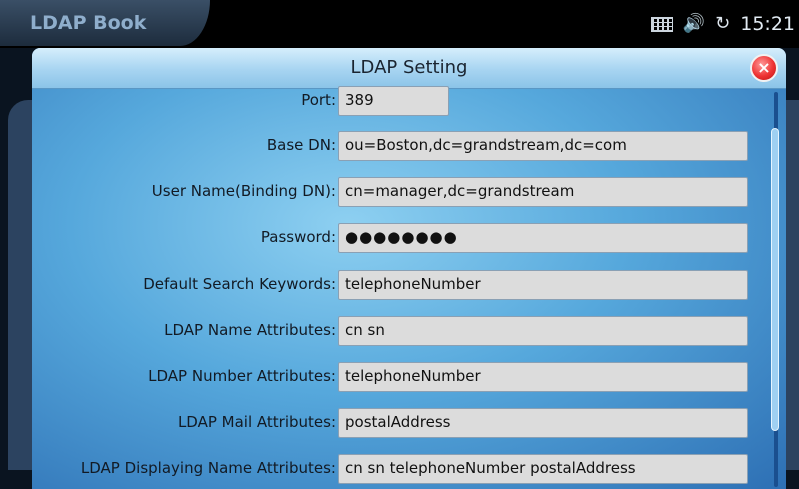 The height and width of the screenshot is (489, 799). I want to click on ldap-mail-attributes-field: postalAddress, so click(543, 423).